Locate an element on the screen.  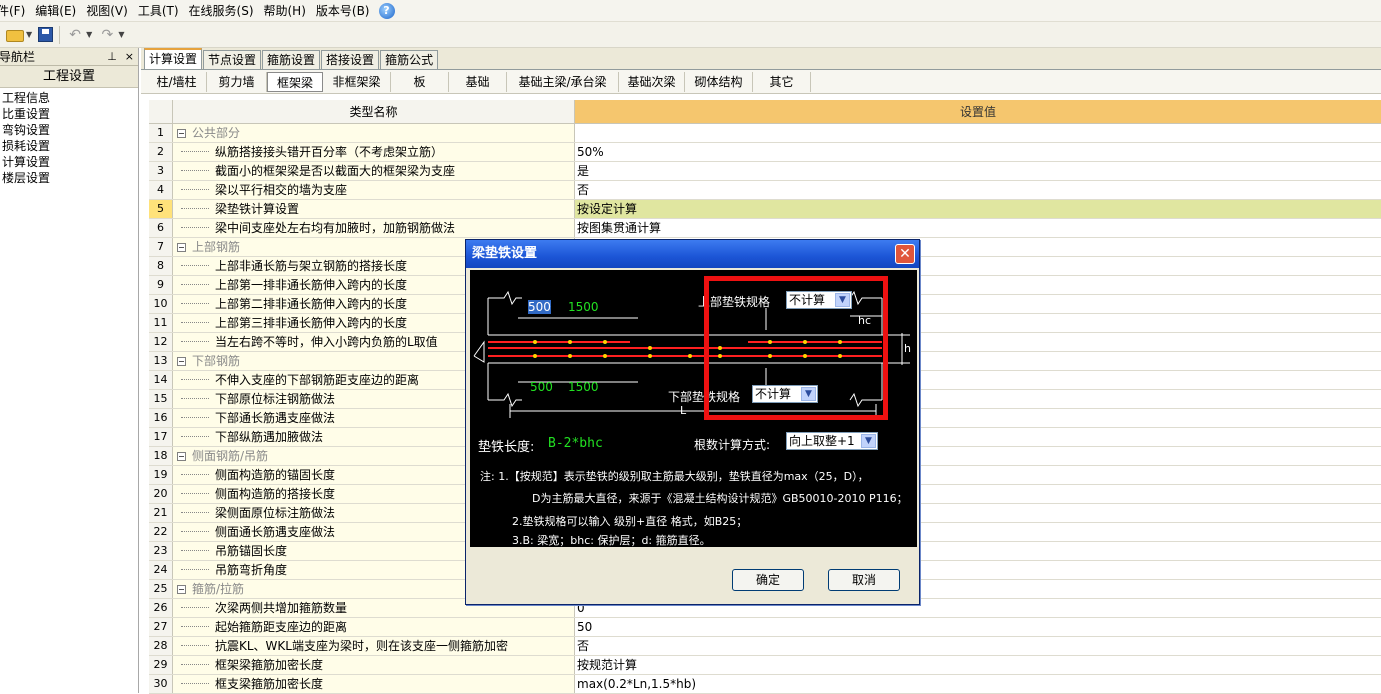
row-value-cell: 50 is located at coordinates (978, 627).